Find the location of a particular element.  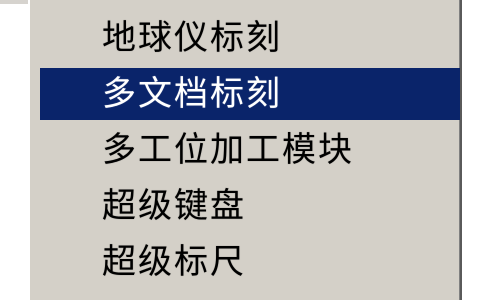

menu-item-label: 多工位加工模块 is located at coordinates (228, 150).